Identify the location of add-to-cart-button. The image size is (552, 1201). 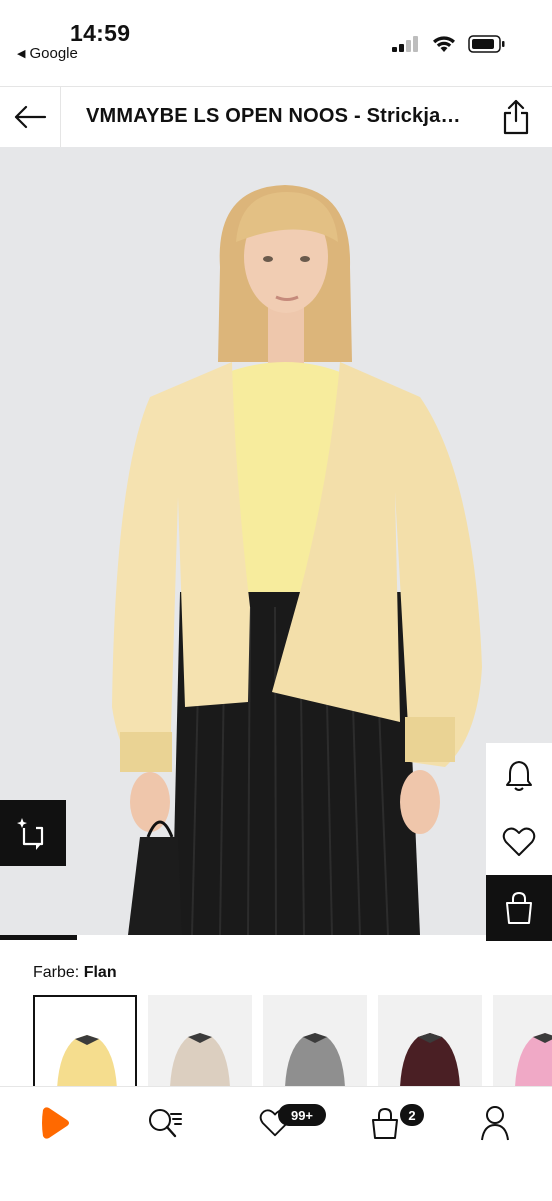
(519, 908).